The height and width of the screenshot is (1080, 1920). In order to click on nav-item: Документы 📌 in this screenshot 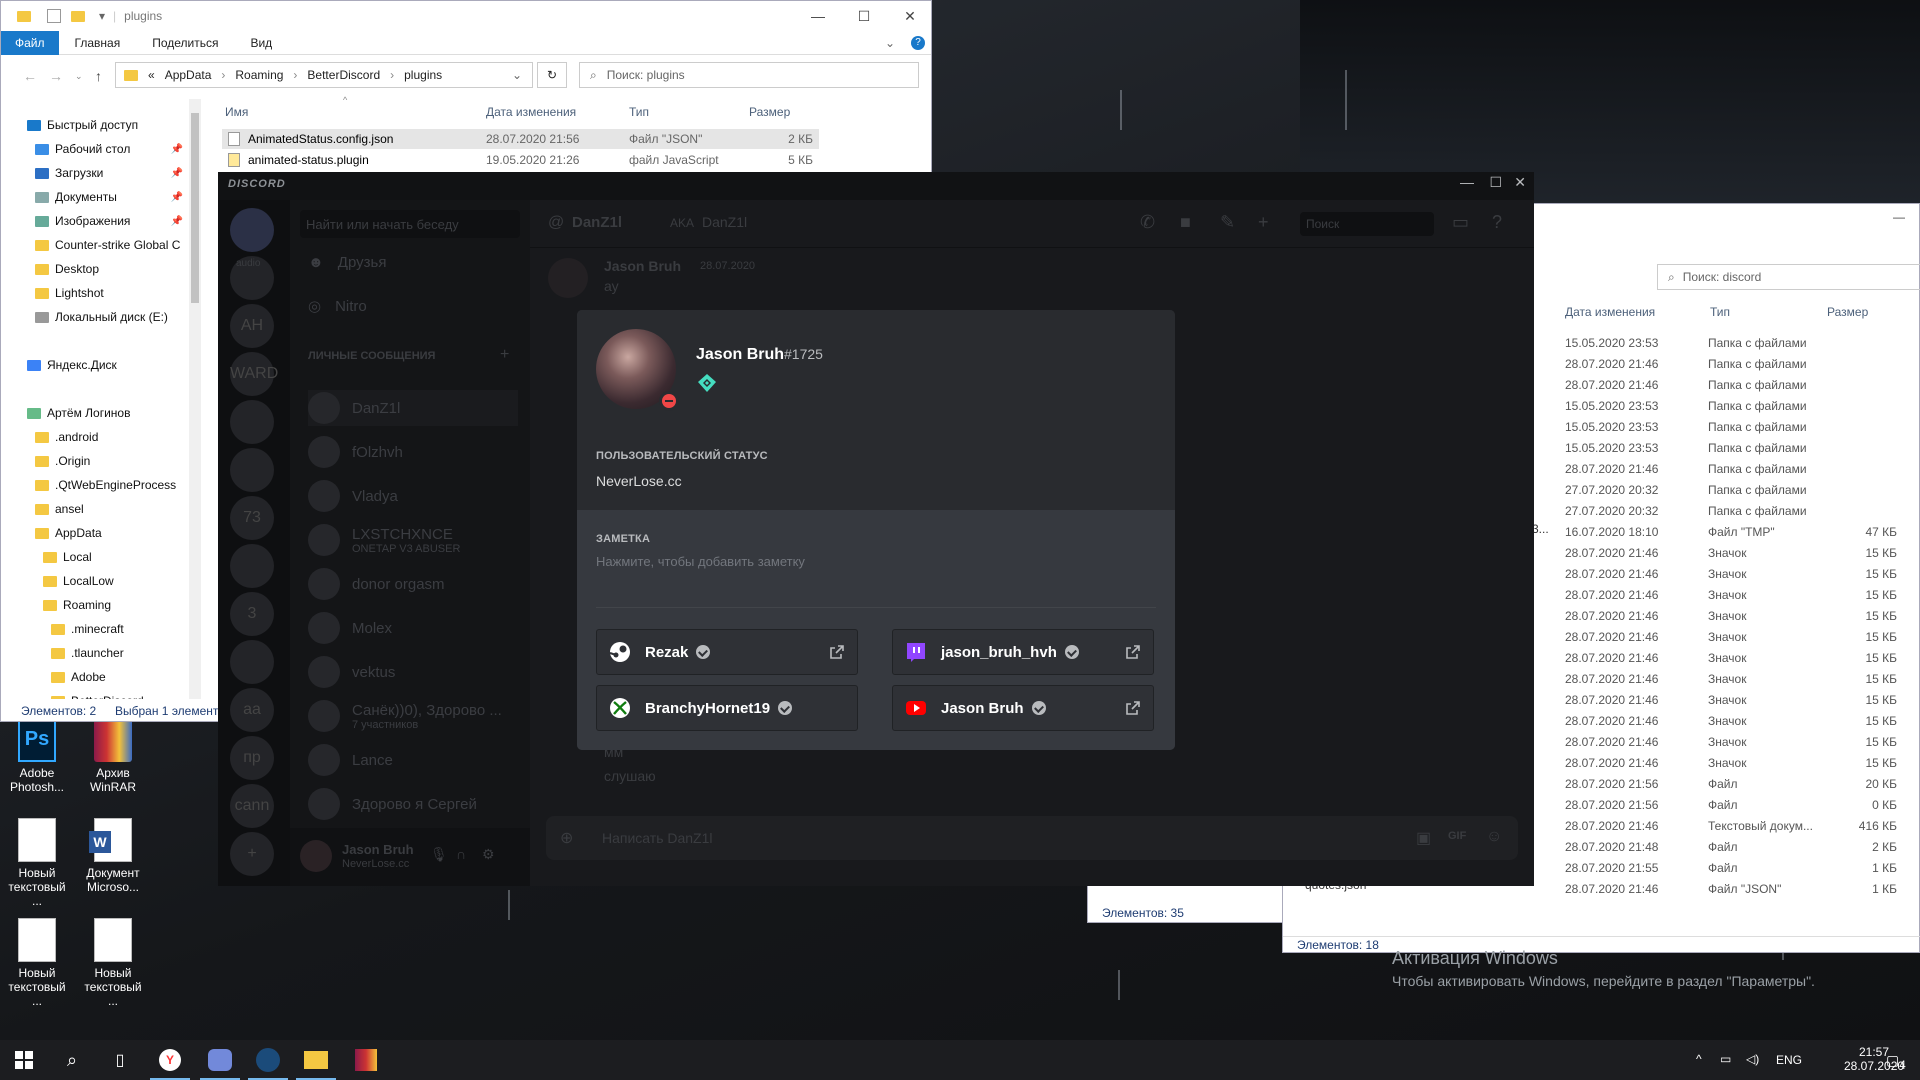, I will do `click(100, 197)`.